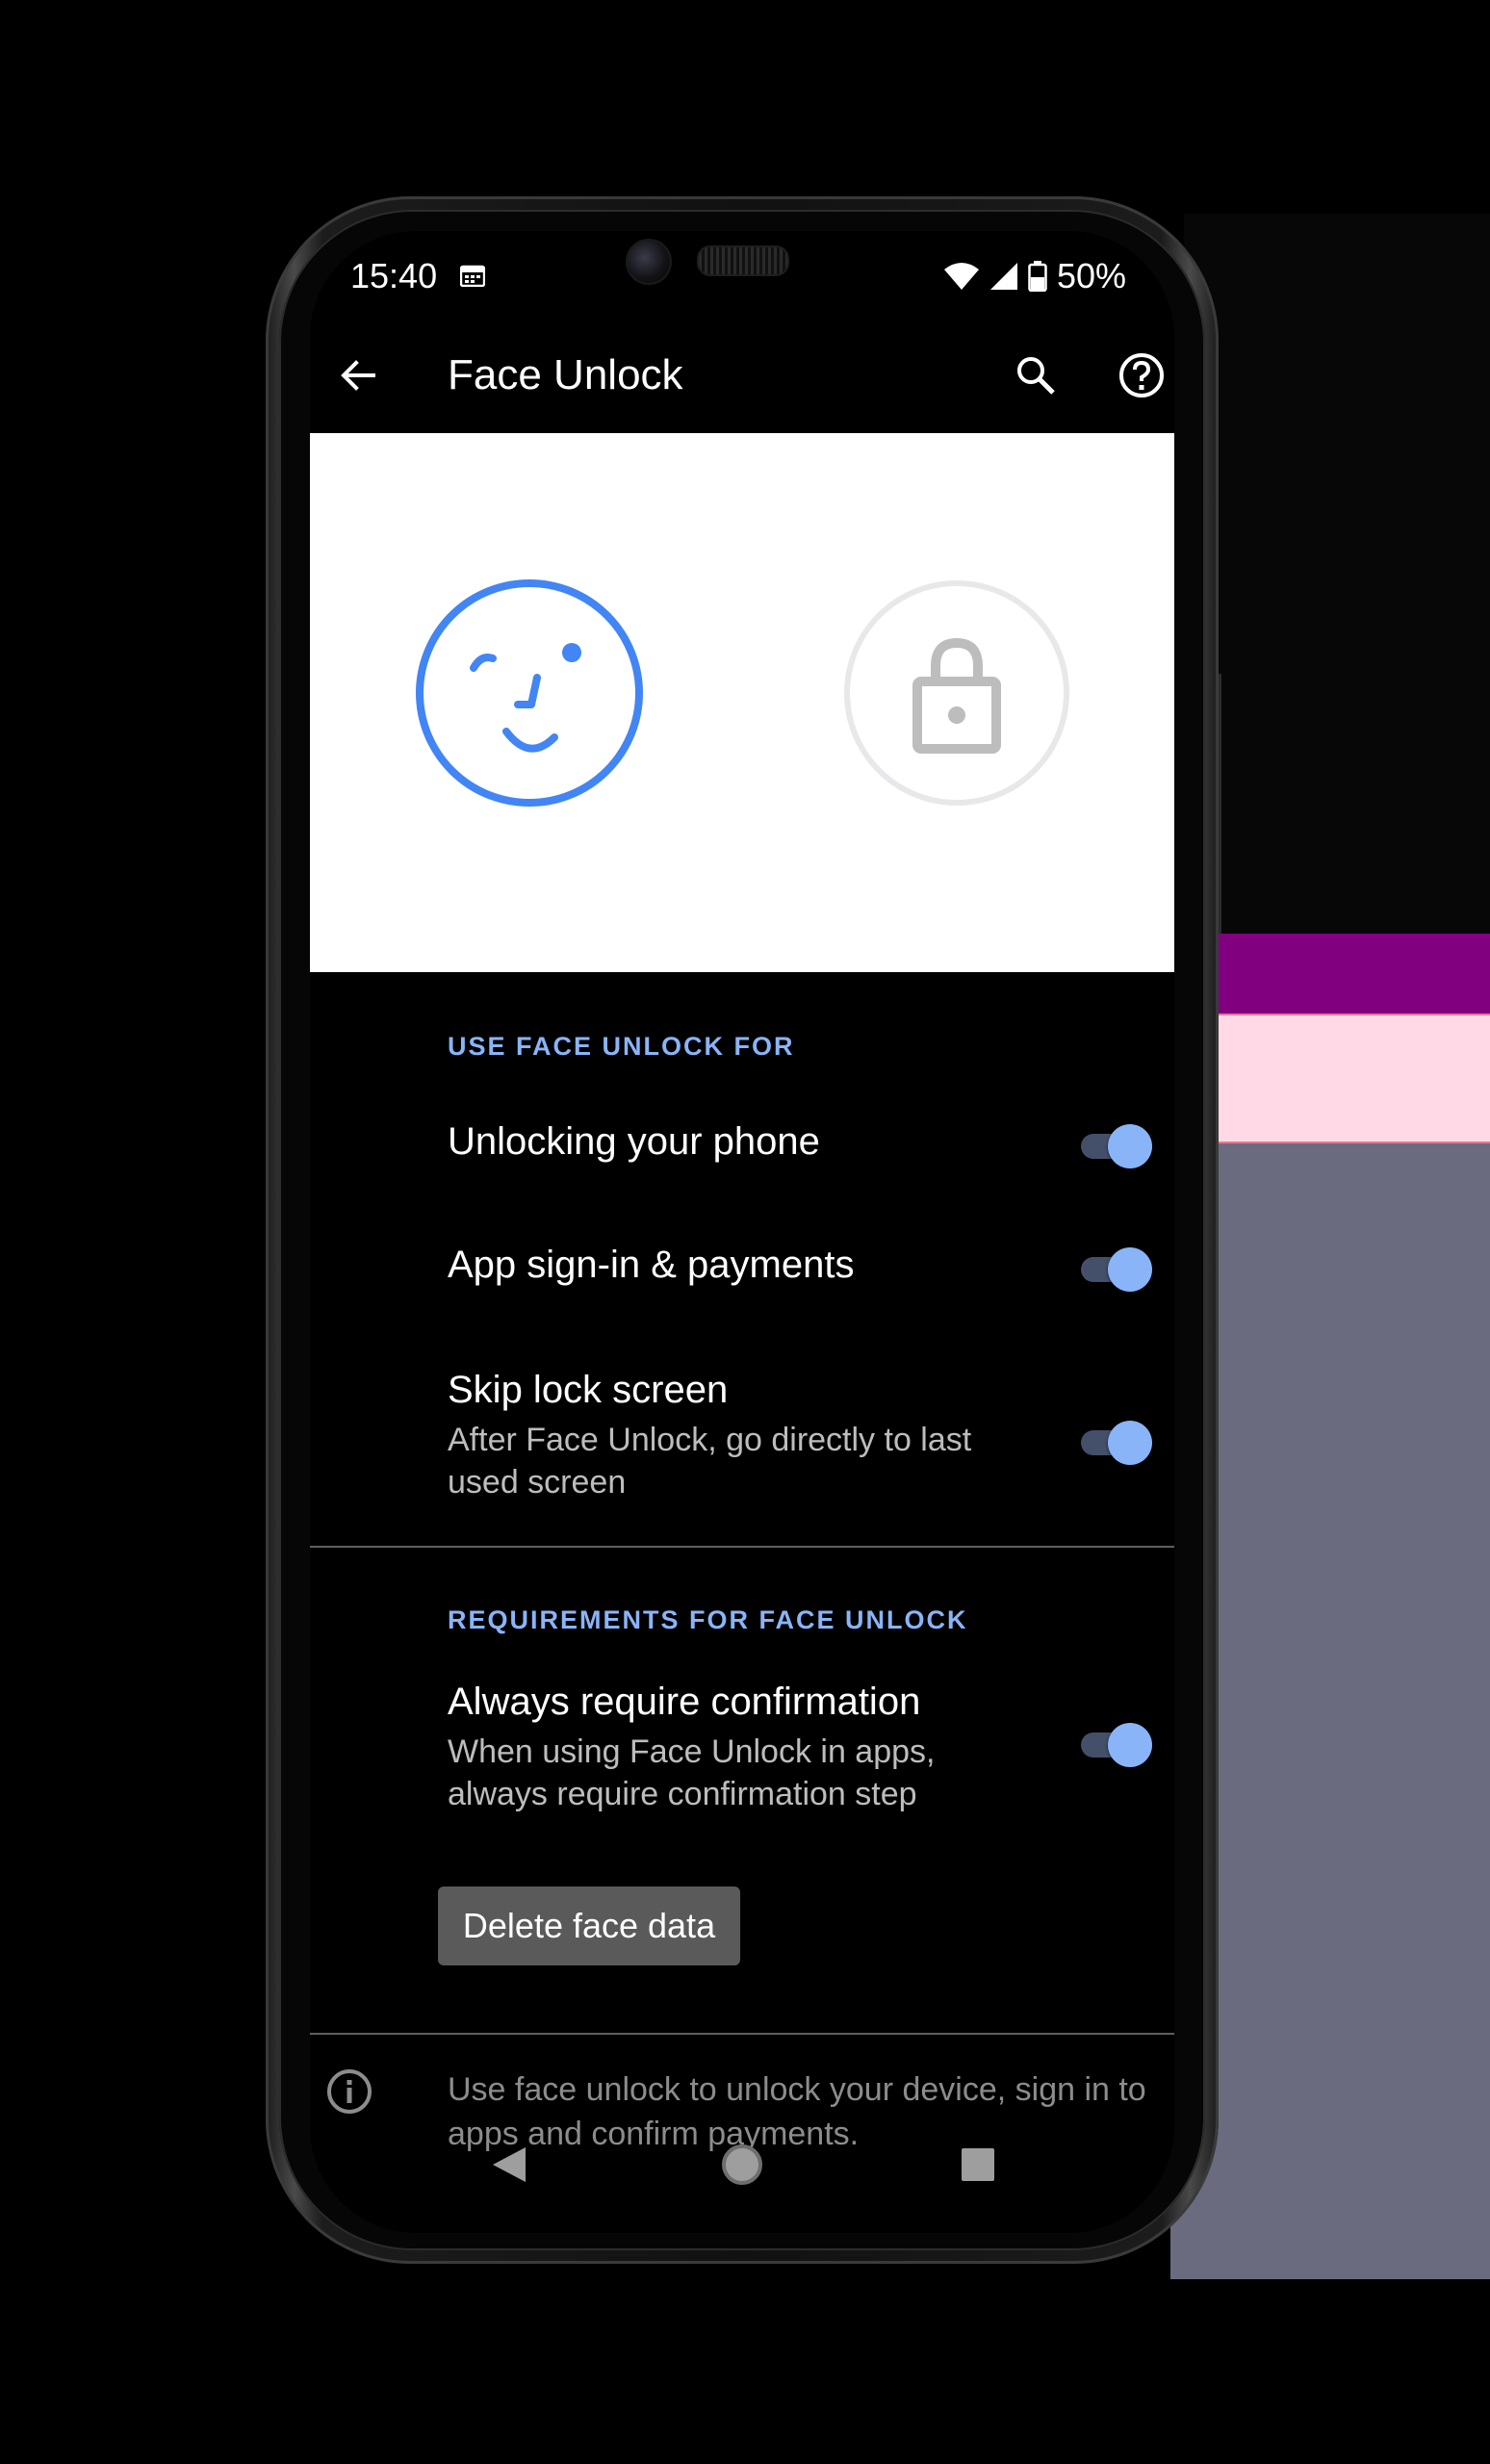 Image resolution: width=1490 pixels, height=2464 pixels. I want to click on setting-row-app-sign-in: App sign-in & payments, so click(742, 1267).